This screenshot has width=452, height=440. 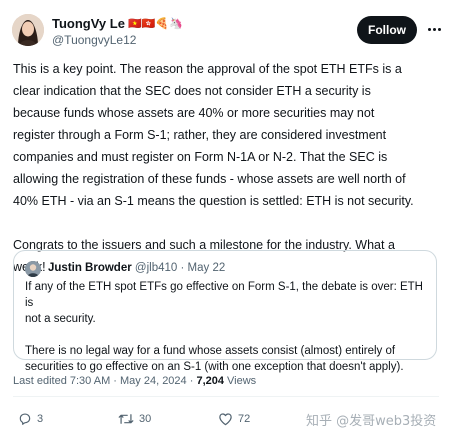 What do you see at coordinates (226, 396) in the screenshot?
I see `actions-divider` at bounding box center [226, 396].